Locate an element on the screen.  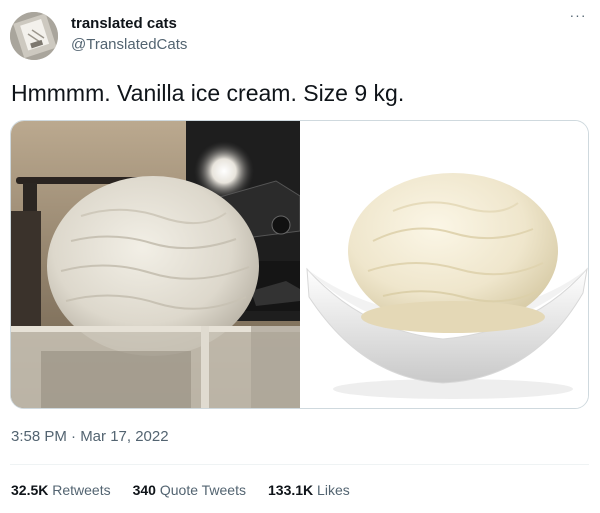
likes-stat: 133.1K Likes is located at coordinates (309, 490).